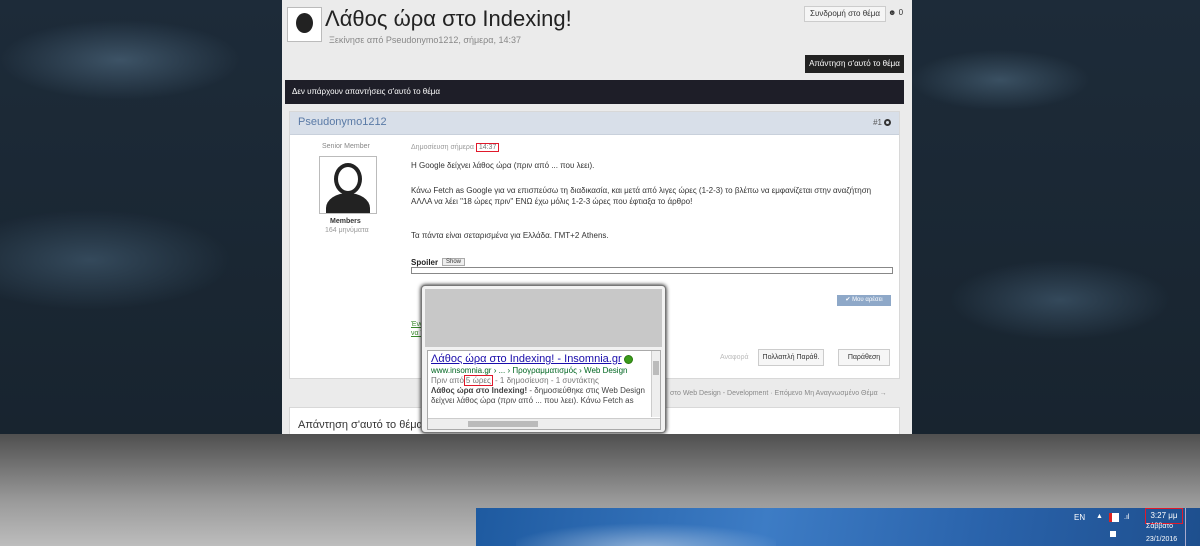  Describe the element at coordinates (425, 262) in the screenshot. I see `spoiler-label: Spoiler` at that location.